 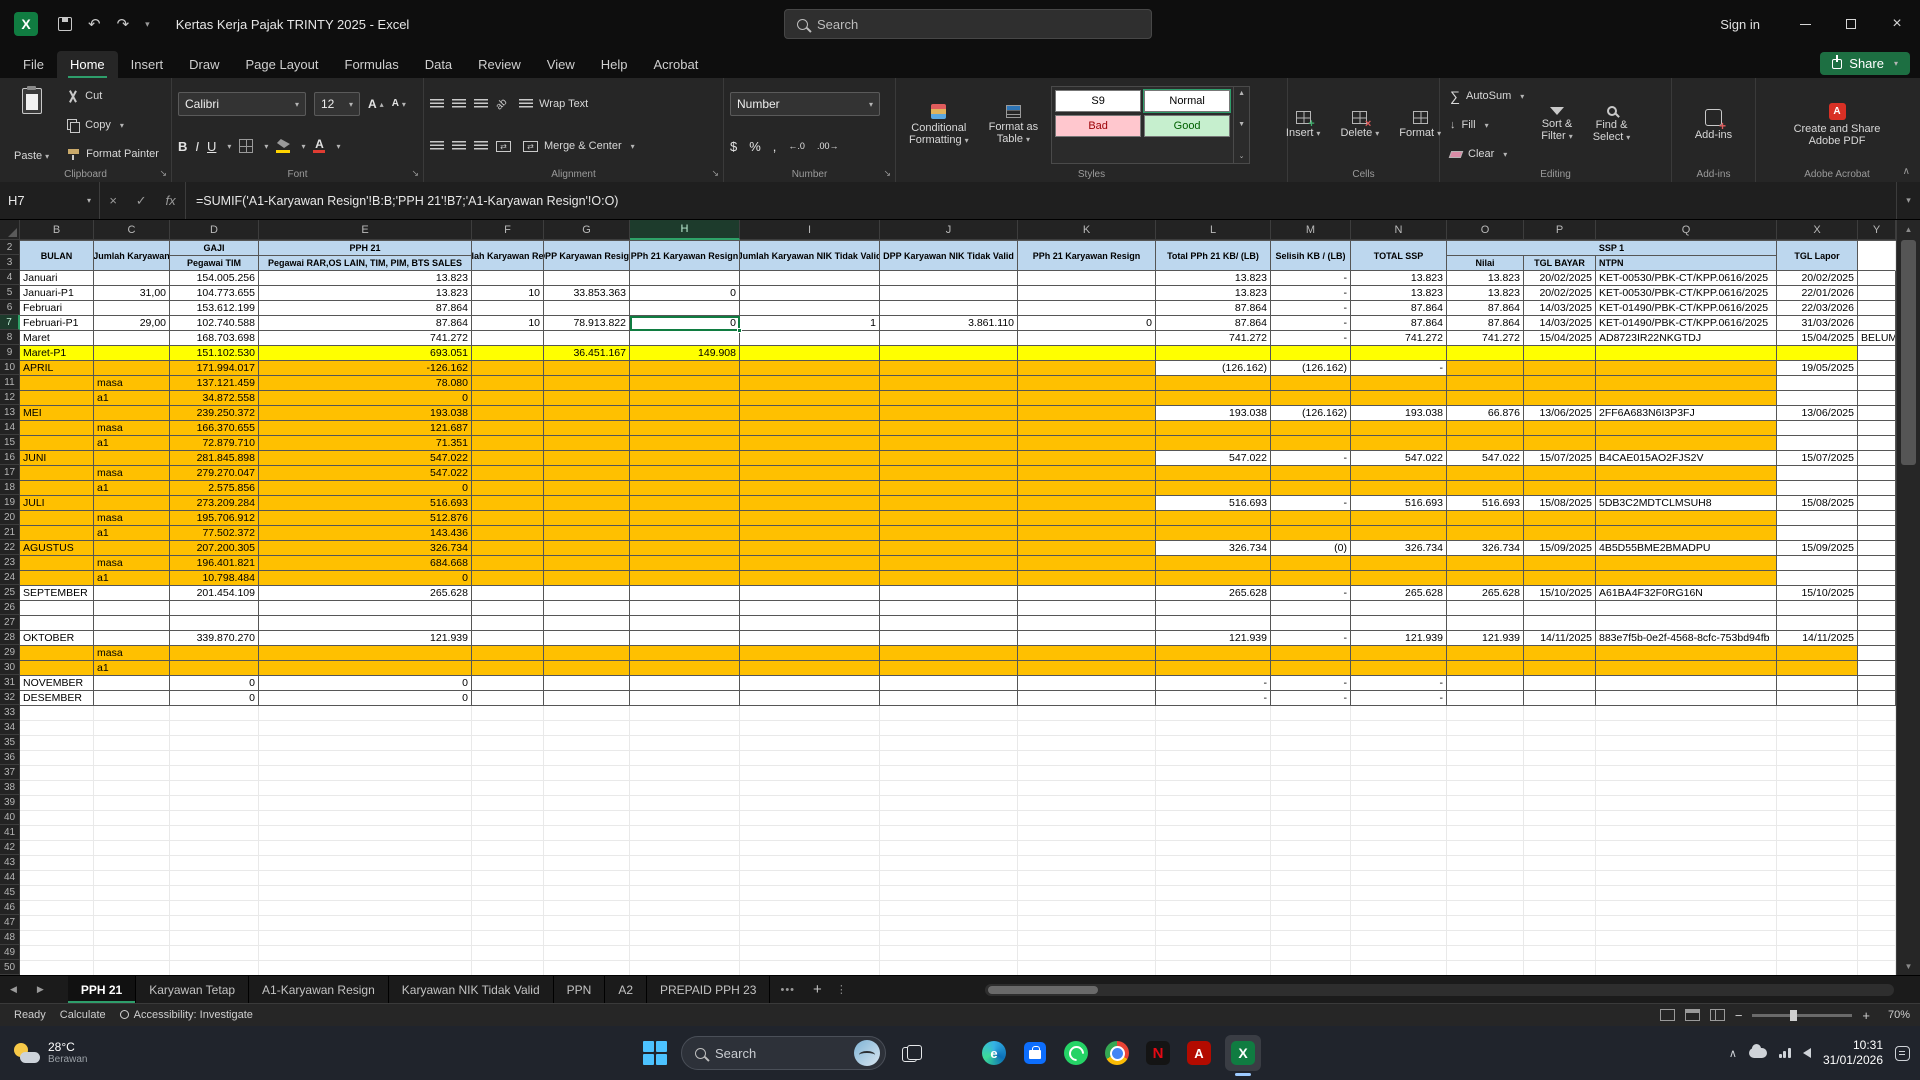 I want to click on font-color-button: A, so click(x=319, y=145).